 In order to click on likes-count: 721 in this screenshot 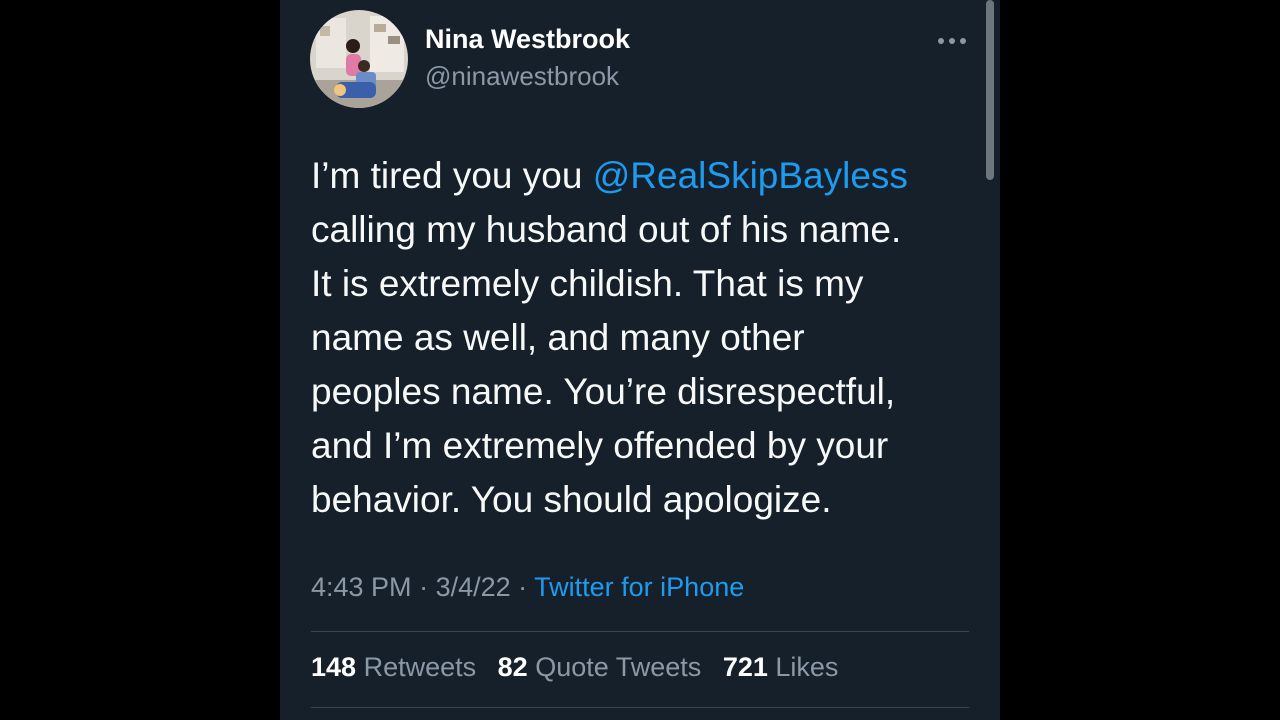, I will do `click(745, 667)`.